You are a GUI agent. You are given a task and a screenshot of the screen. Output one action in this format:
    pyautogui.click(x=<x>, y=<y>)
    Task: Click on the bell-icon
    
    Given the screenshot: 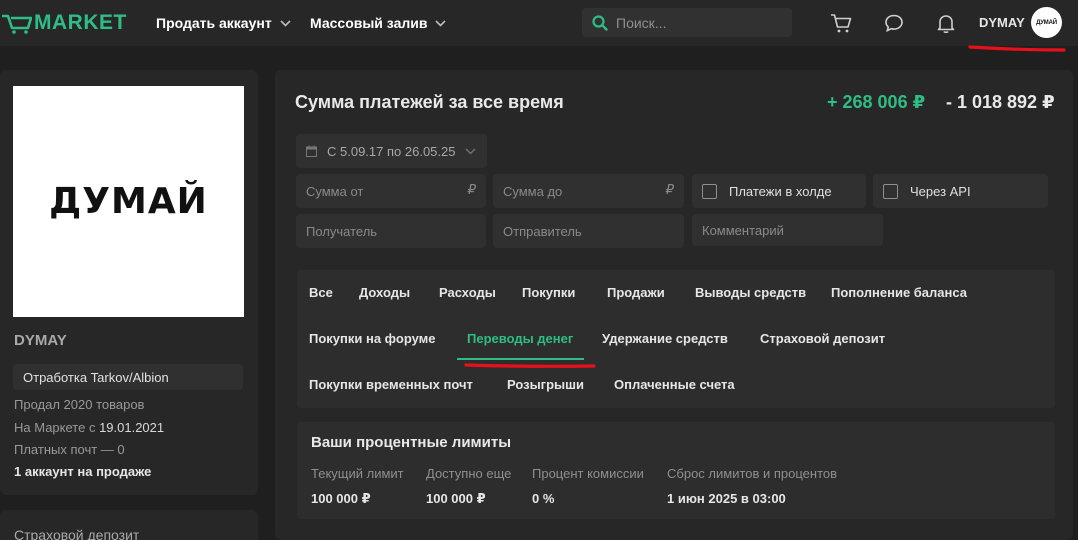 What is the action you would take?
    pyautogui.click(x=946, y=23)
    